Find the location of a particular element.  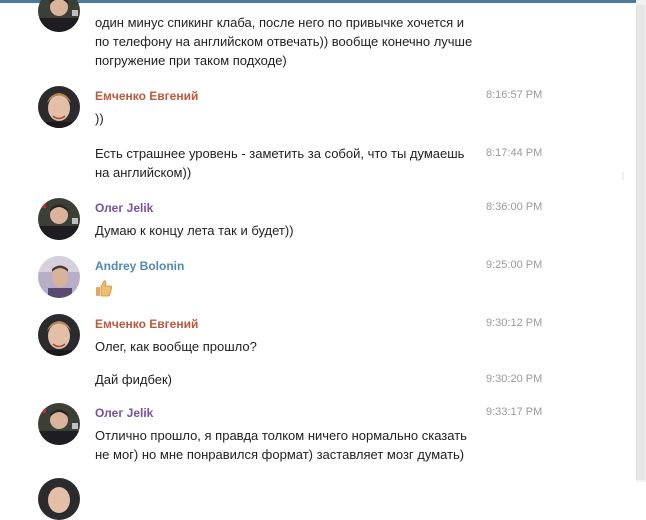

scrollbar-thumb is located at coordinates (640, 242).